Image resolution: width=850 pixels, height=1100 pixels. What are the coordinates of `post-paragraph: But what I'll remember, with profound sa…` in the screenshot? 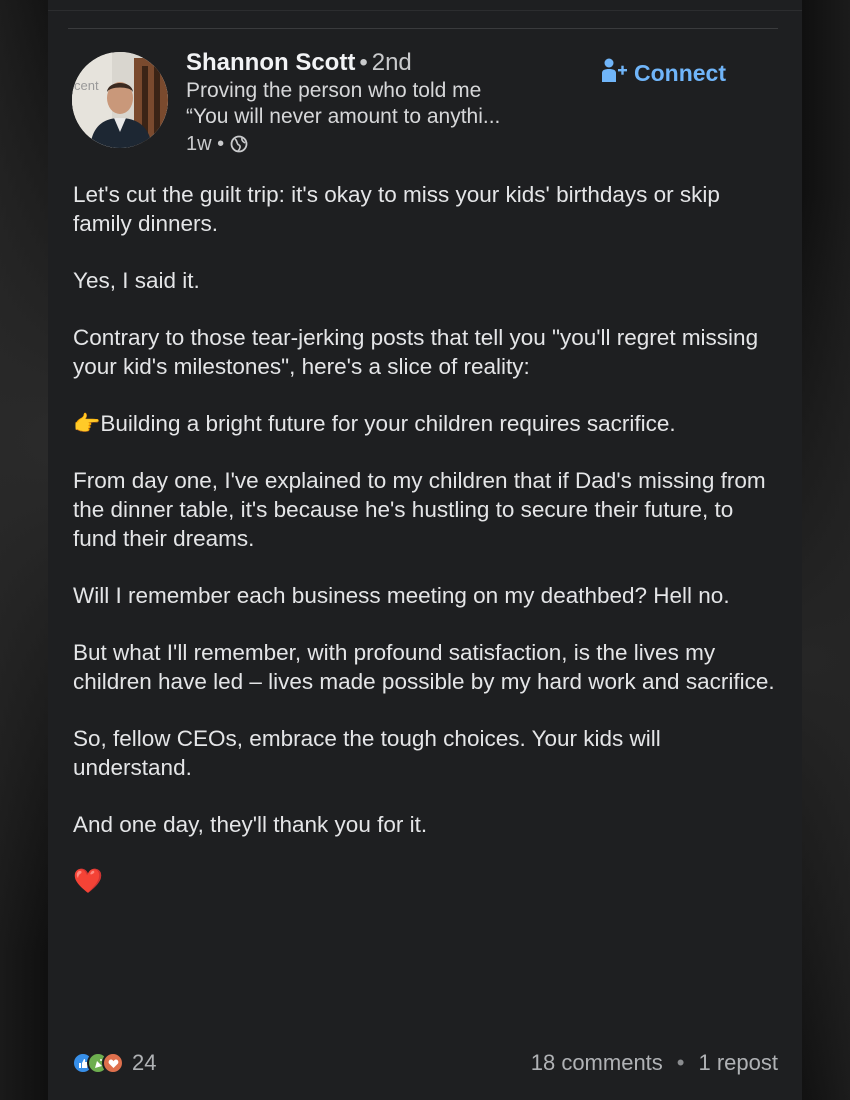 It's located at (424, 667).